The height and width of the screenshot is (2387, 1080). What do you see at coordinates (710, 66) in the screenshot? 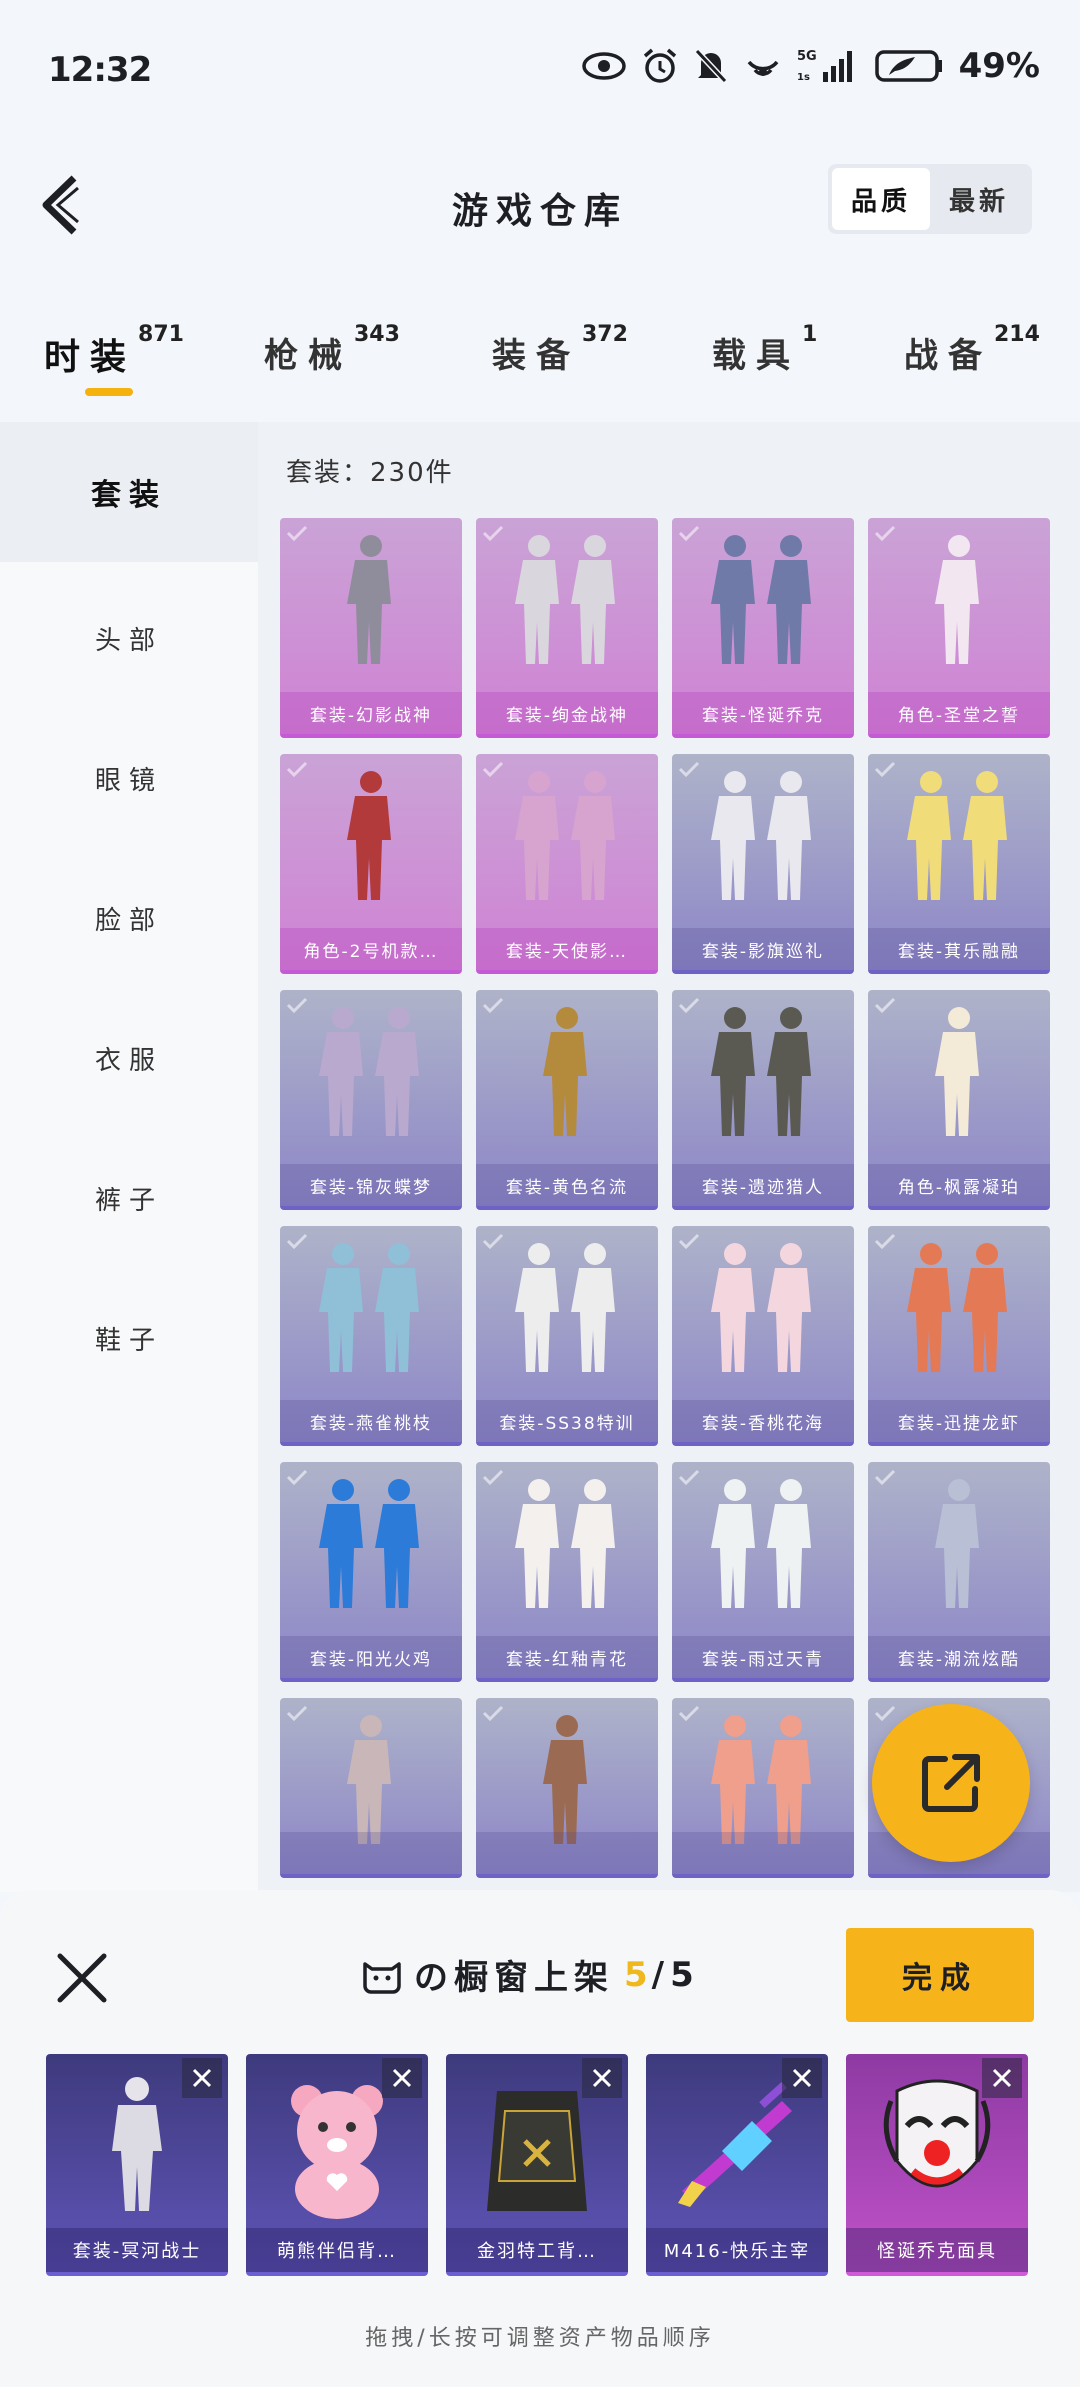
I see `mute-bell-icon` at bounding box center [710, 66].